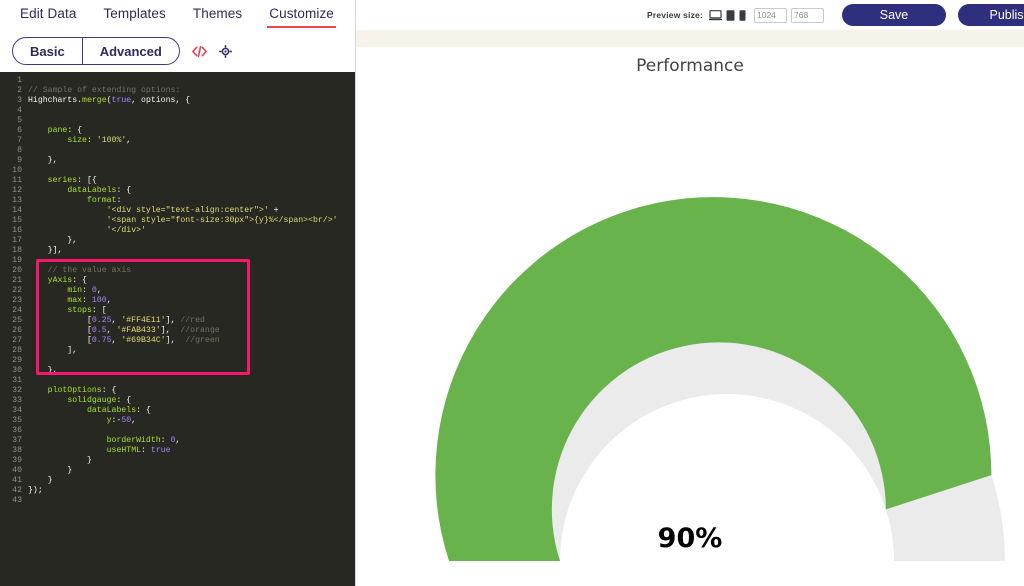  I want to click on code-line-text: min: 0,, so click(84, 290).